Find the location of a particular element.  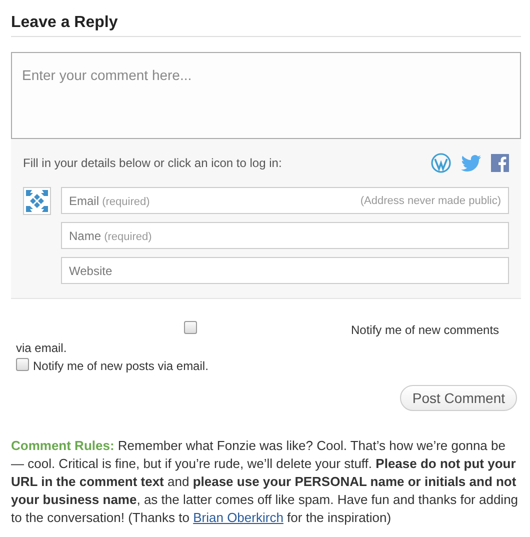

avatar-icon is located at coordinates (37, 201).